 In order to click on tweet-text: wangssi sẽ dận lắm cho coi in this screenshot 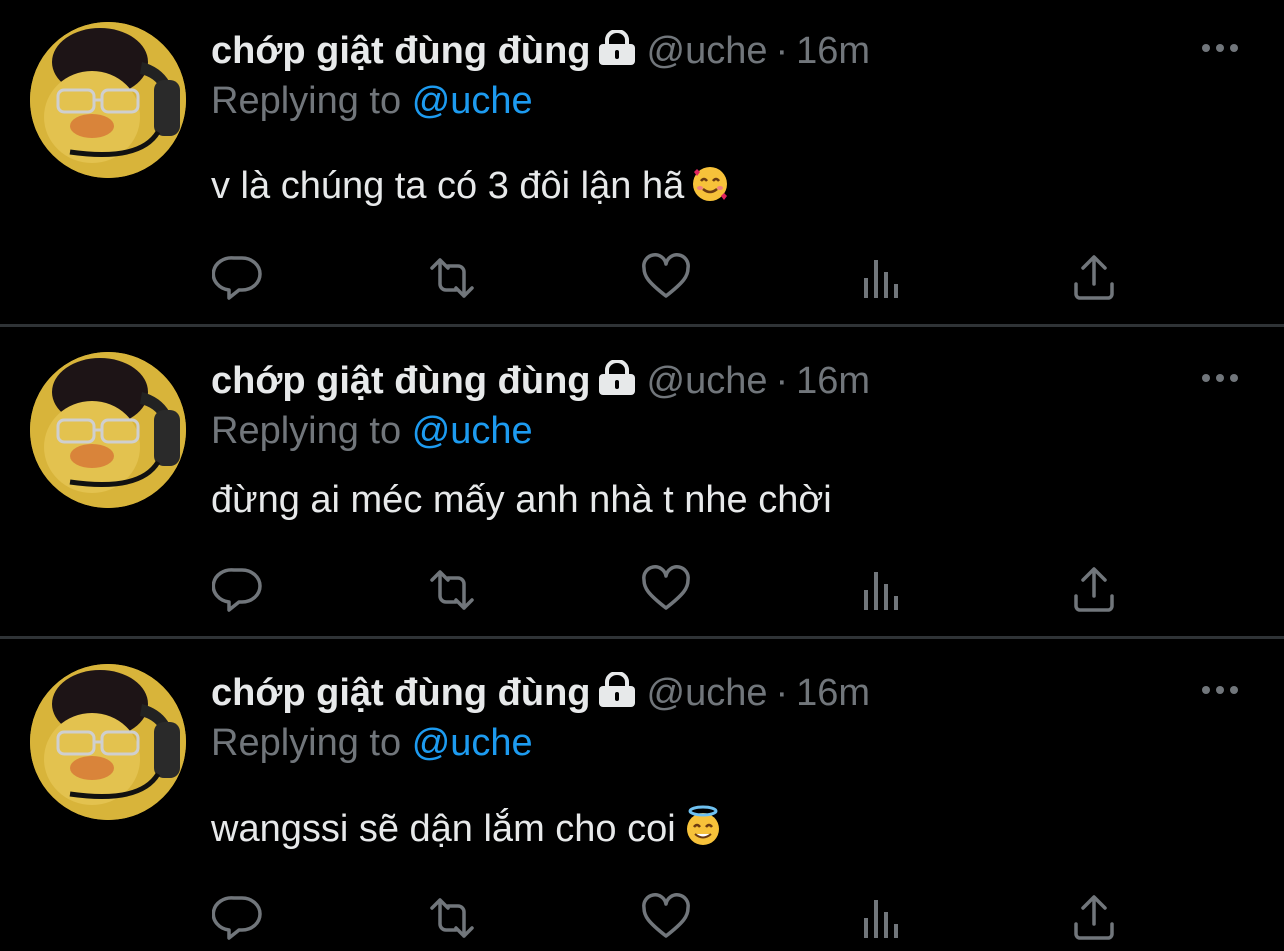, I will do `click(467, 831)`.